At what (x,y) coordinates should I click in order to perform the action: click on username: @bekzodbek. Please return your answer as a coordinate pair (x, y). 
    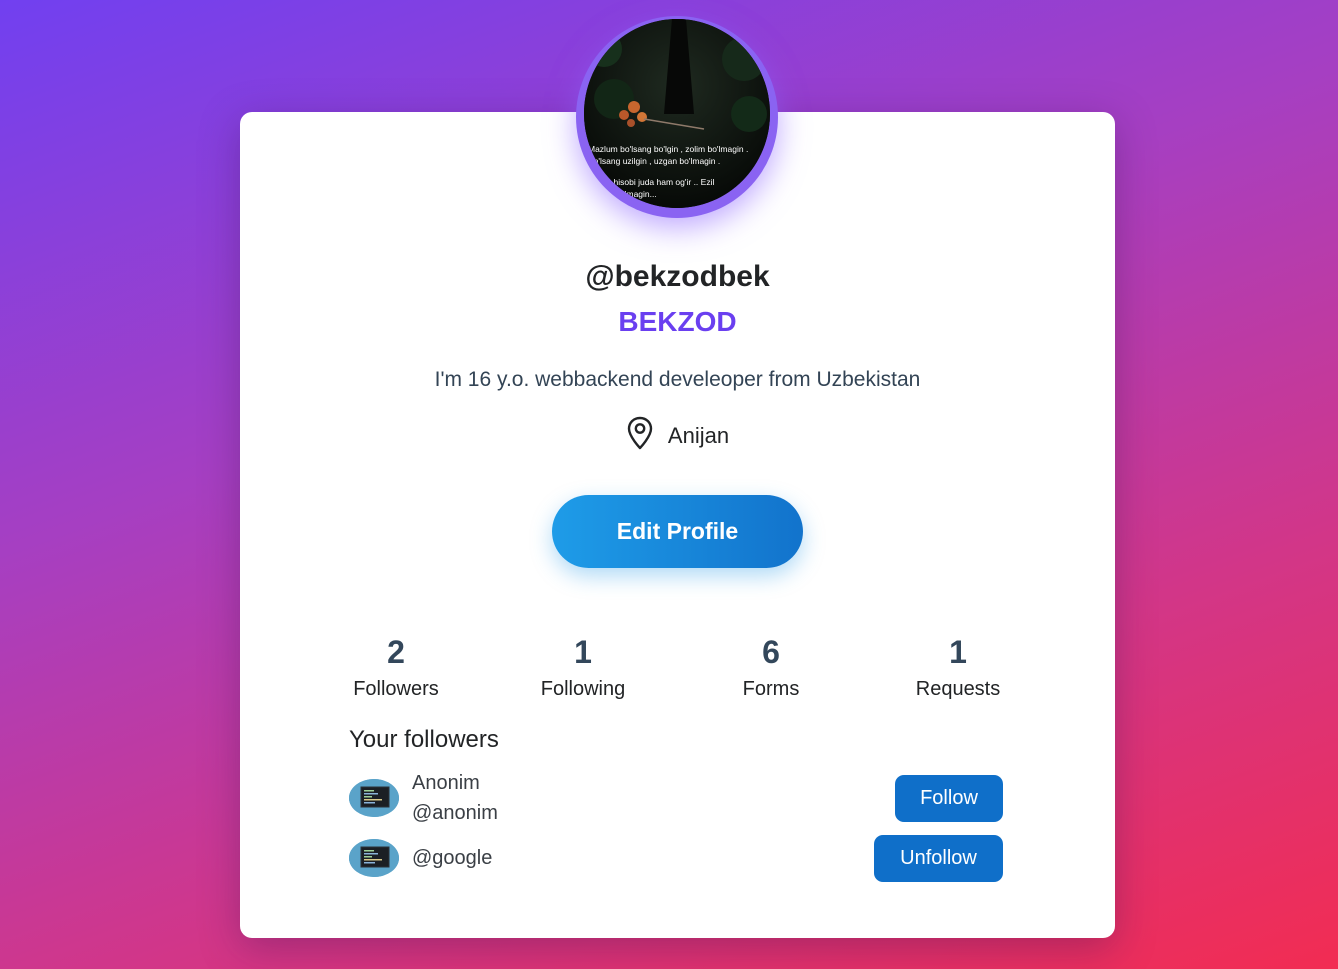
    Looking at the image, I should click on (677, 276).